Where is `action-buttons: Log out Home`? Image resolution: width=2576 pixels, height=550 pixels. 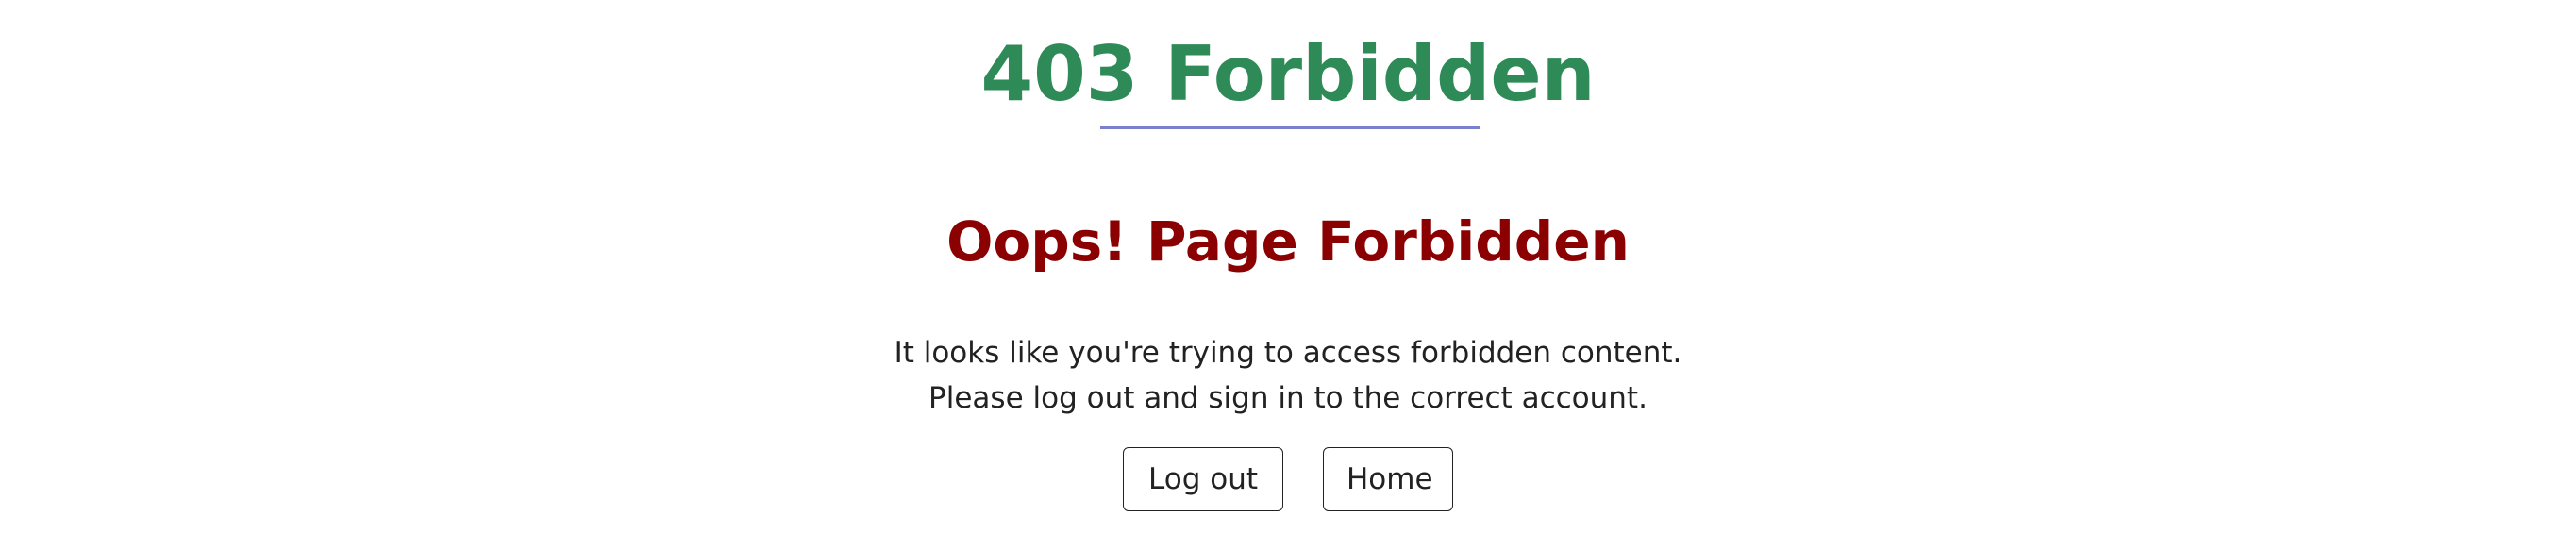 action-buttons: Log out Home is located at coordinates (1288, 479).